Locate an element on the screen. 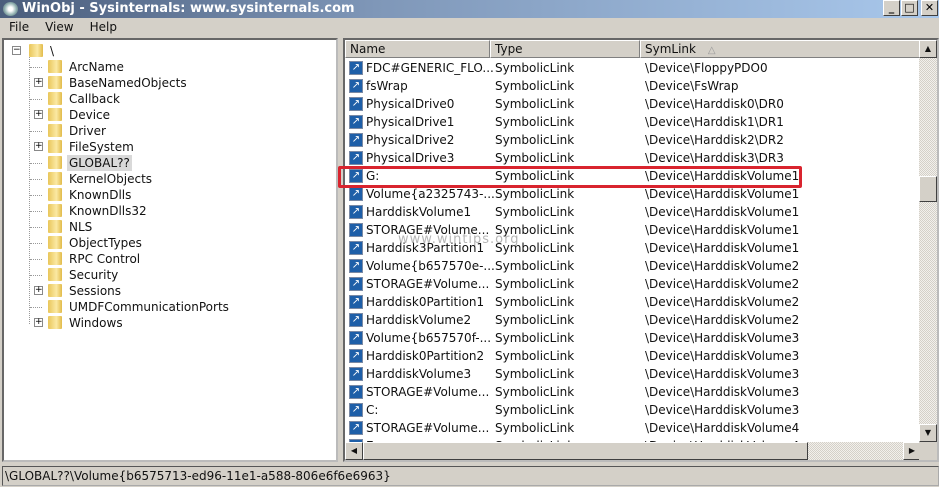 This screenshot has height=487, width=939. cell-name: fsWrap is located at coordinates (387, 86).